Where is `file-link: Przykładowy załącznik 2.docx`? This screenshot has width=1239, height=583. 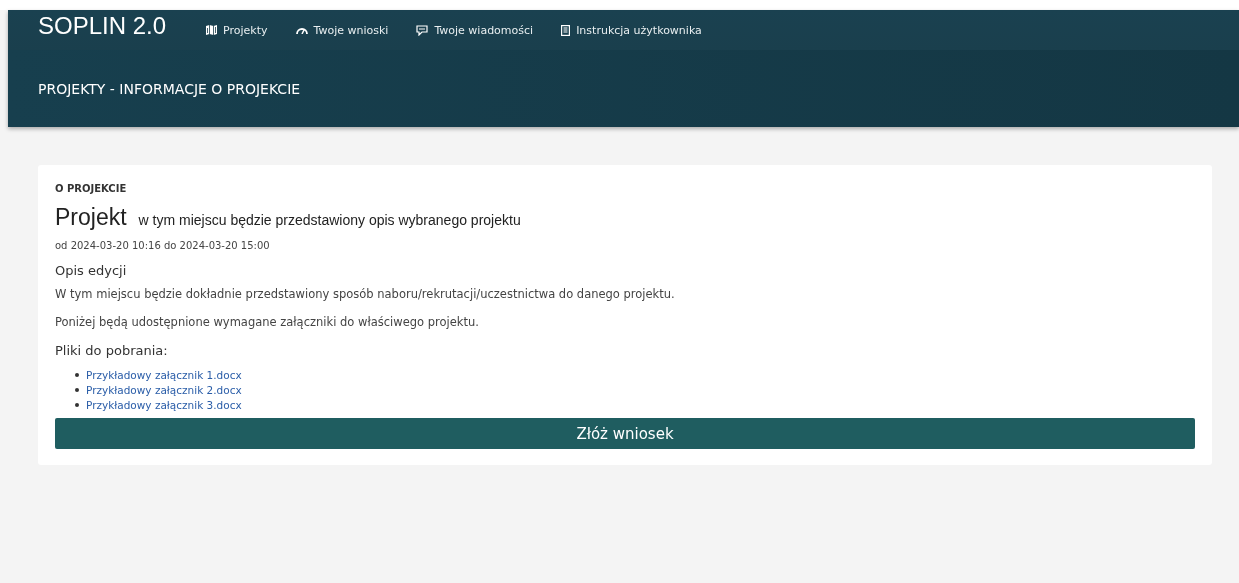
file-link: Przykładowy załącznik 2.docx is located at coordinates (164, 389).